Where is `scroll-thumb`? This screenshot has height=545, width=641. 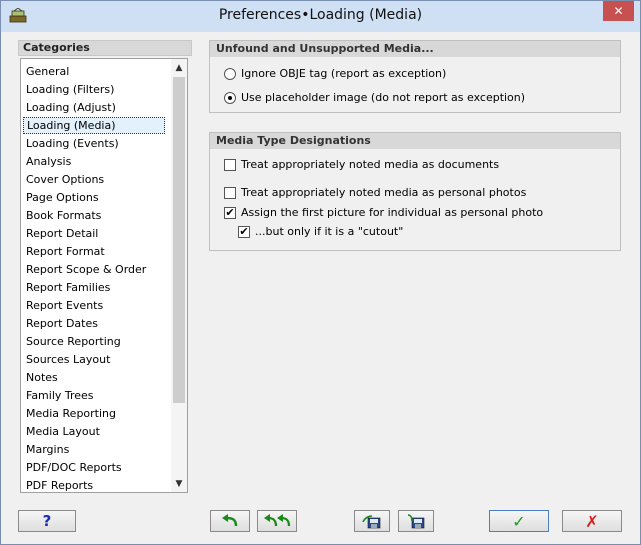
scroll-thumb is located at coordinates (179, 240).